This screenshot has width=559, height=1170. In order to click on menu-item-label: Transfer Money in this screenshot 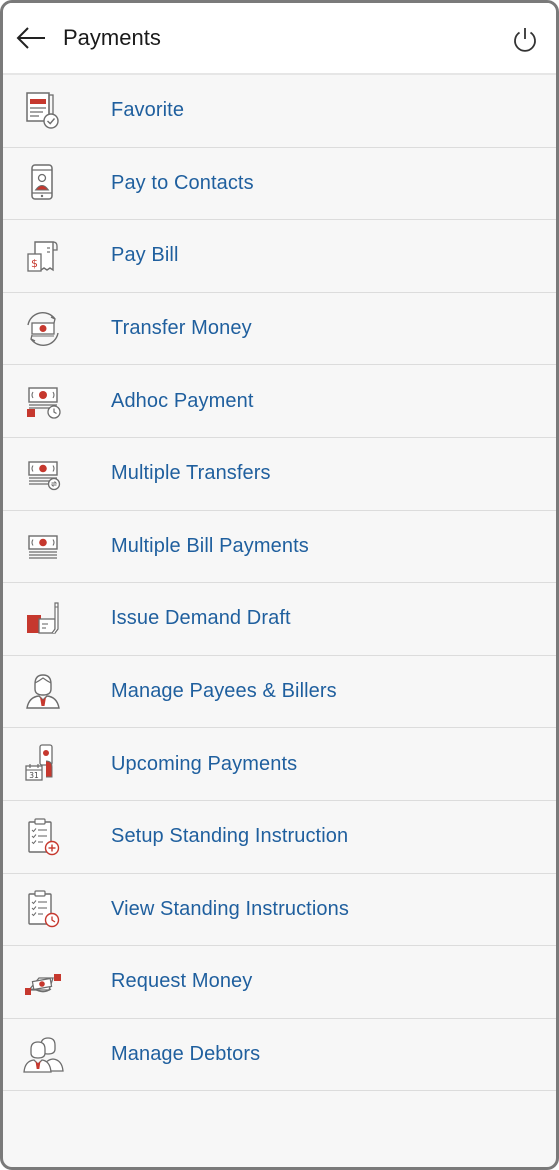, I will do `click(181, 328)`.